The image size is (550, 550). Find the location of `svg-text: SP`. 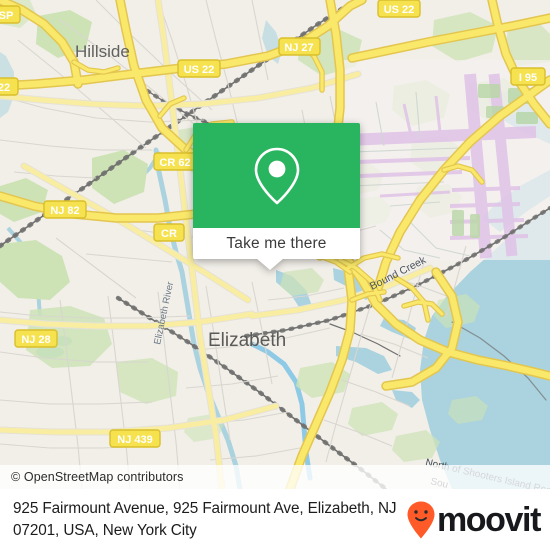

svg-text: SP is located at coordinates (6, 16).